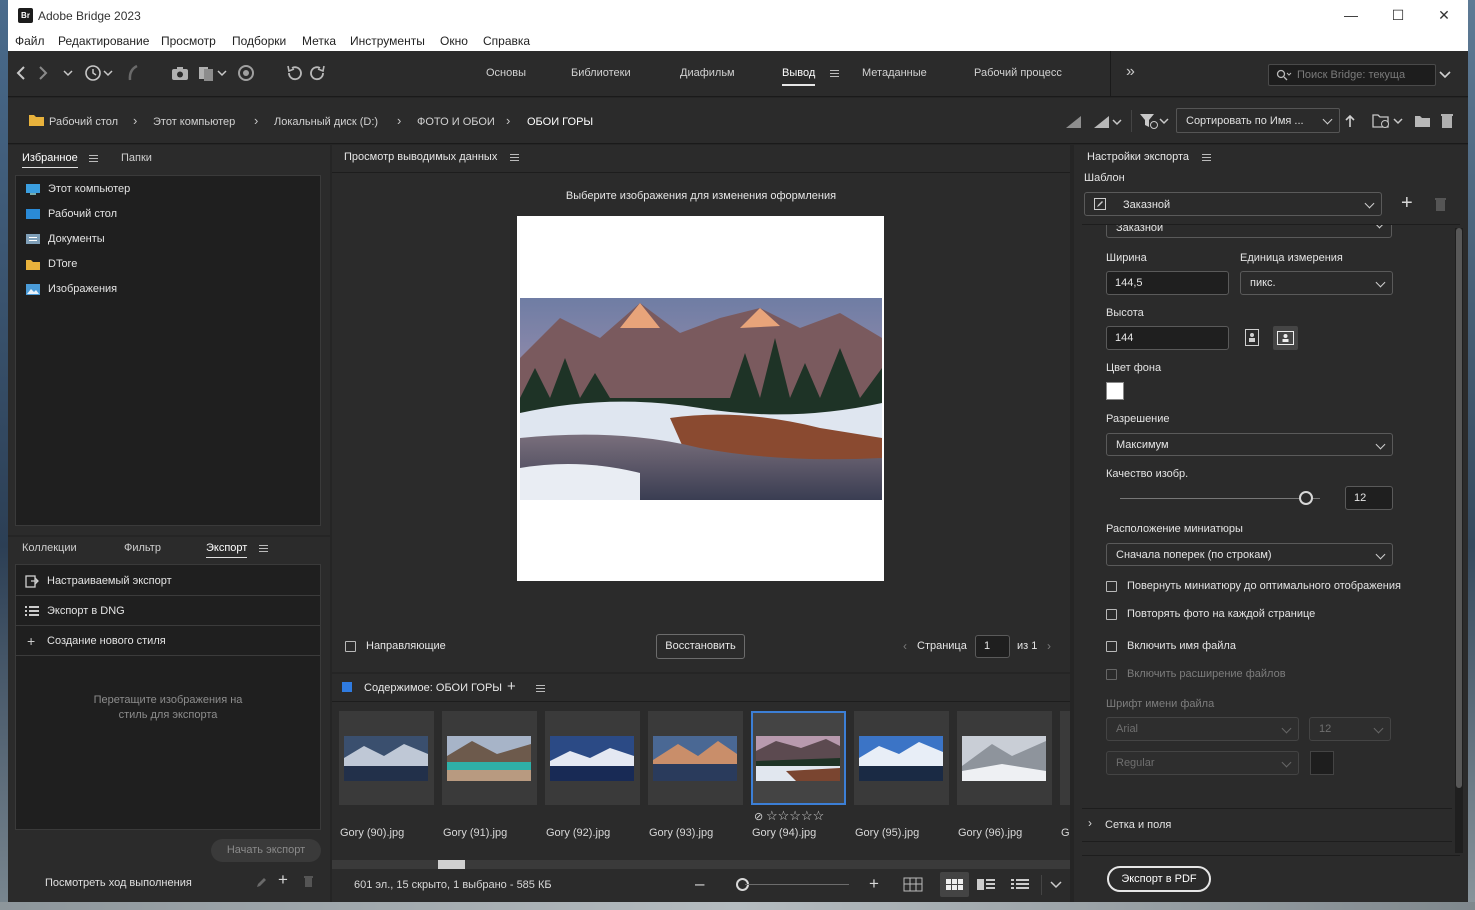 This screenshot has height=910, width=1475. What do you see at coordinates (795, 816) in the screenshot?
I see `rating-stars: ☆☆☆☆☆` at bounding box center [795, 816].